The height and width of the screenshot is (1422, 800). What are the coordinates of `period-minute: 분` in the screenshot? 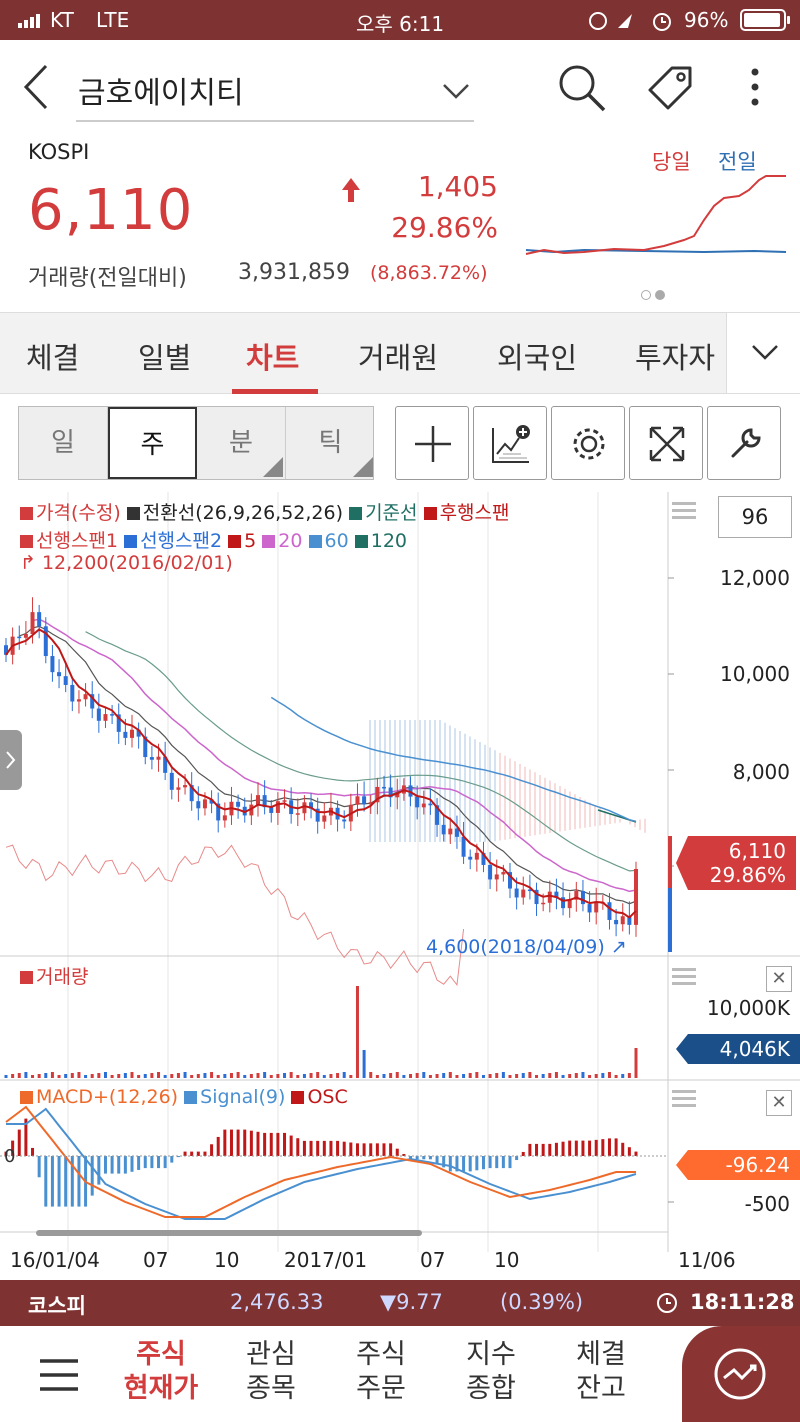 It's located at (241, 443).